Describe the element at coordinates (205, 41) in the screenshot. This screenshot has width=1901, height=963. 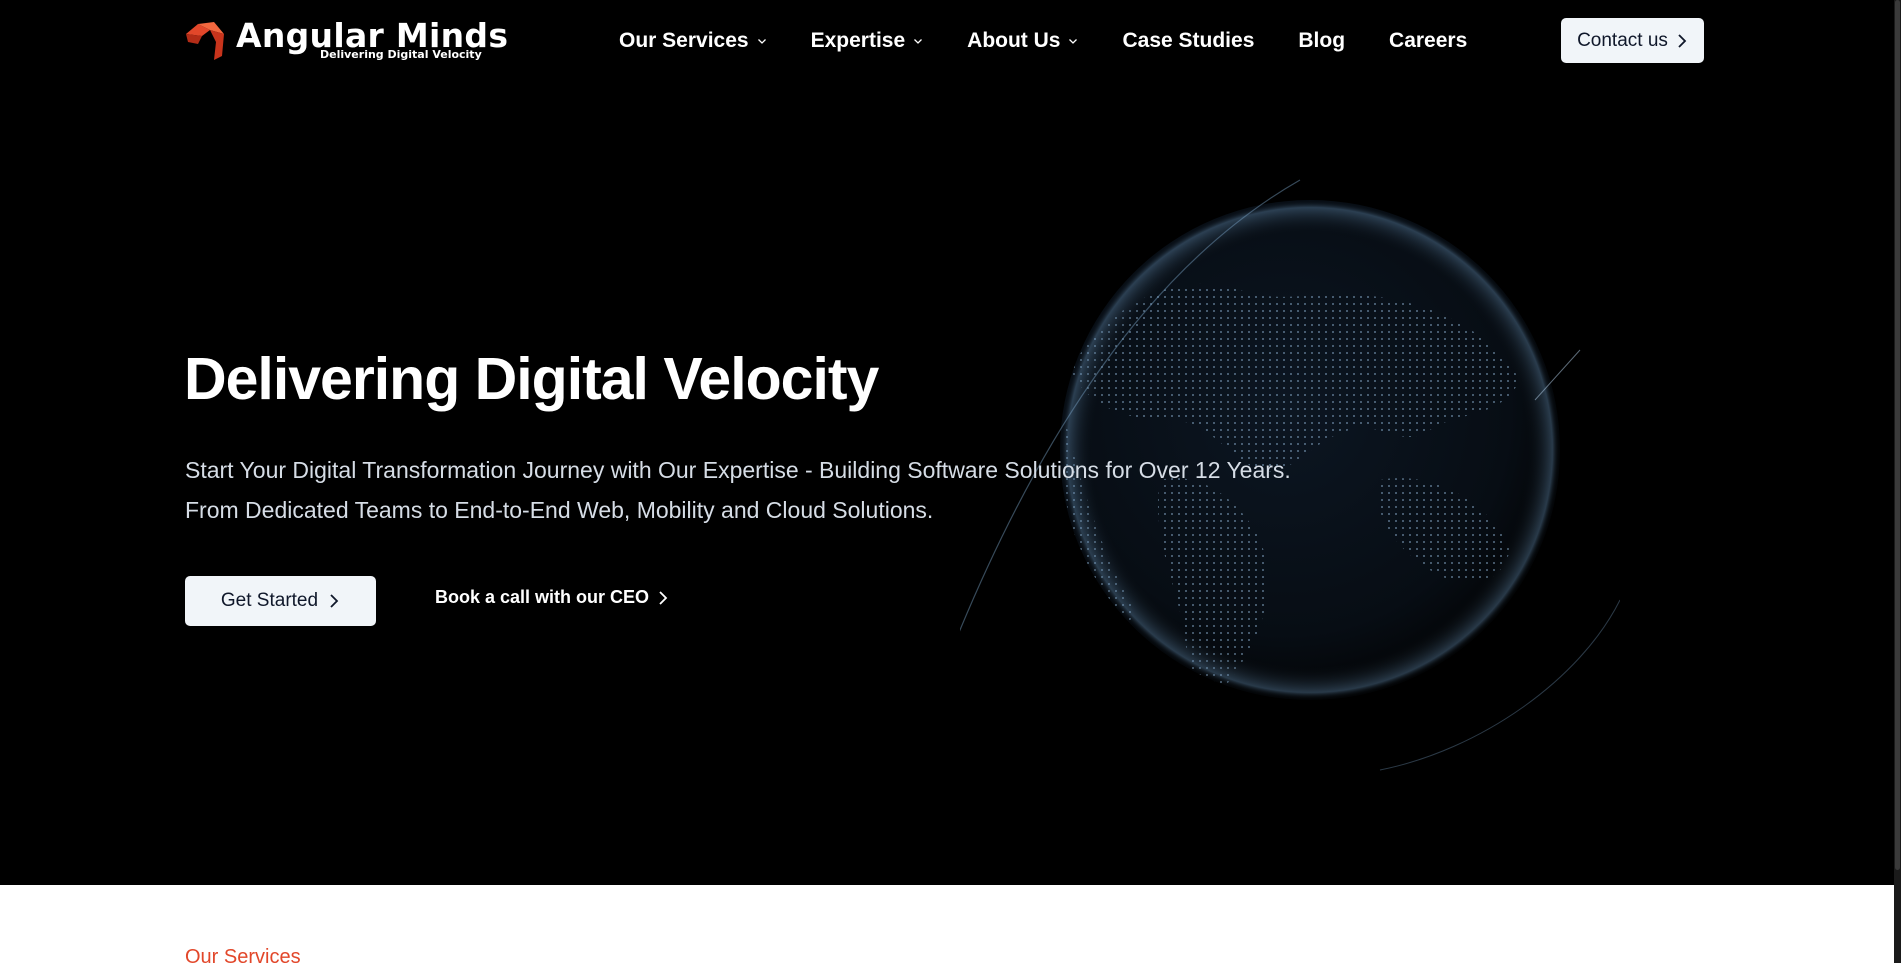
I see `angular-minds-logo-mark` at that location.